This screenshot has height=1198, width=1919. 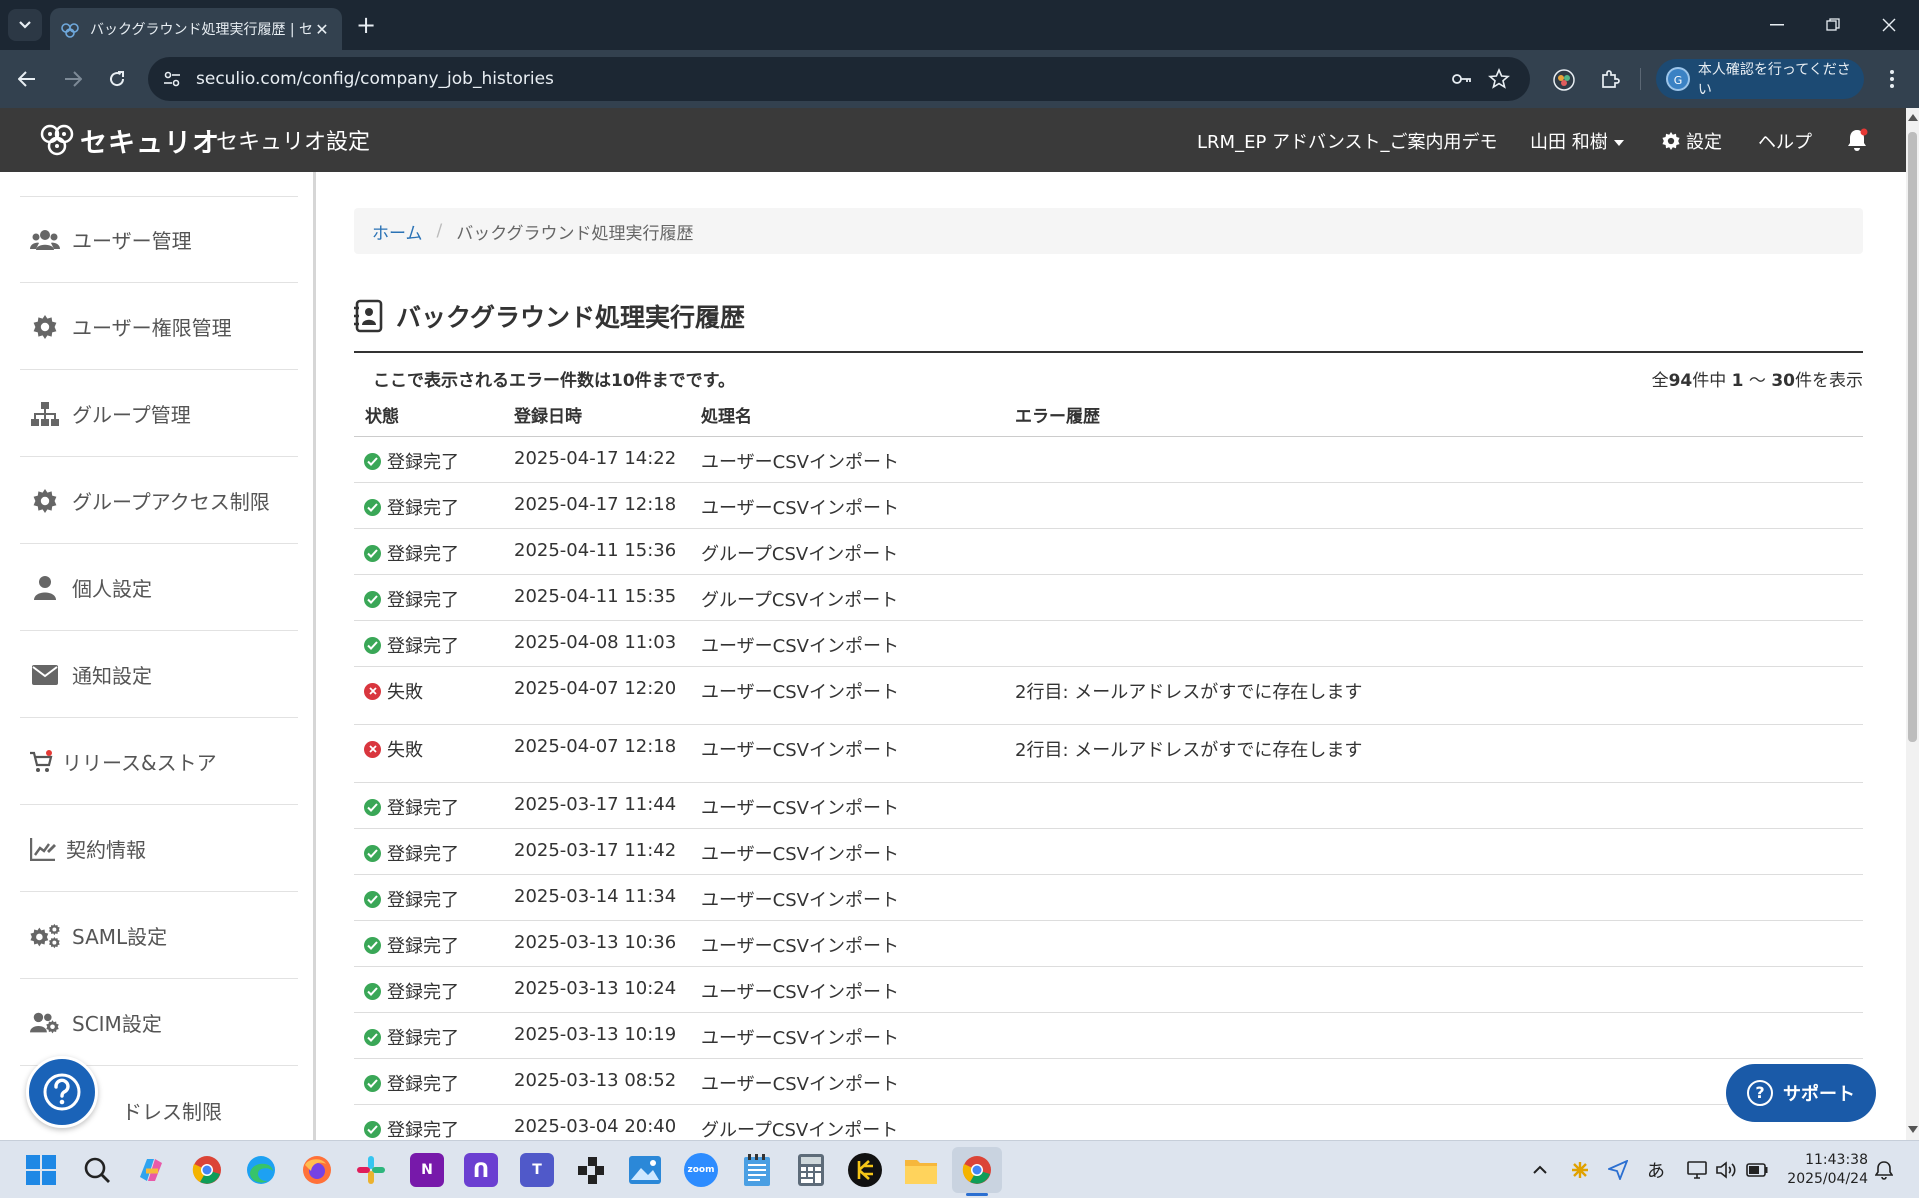 What do you see at coordinates (397, 231) in the screenshot?
I see `breadcrumb-home-link: ホーム` at bounding box center [397, 231].